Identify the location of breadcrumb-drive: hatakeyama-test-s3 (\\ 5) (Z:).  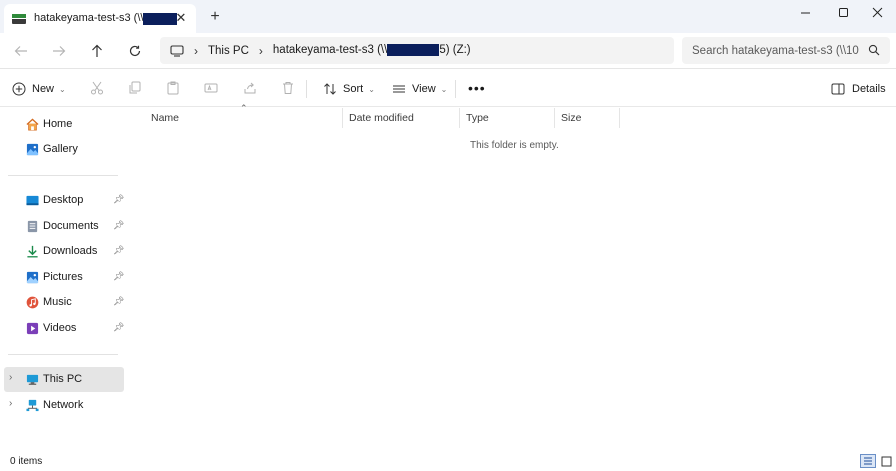
(372, 50).